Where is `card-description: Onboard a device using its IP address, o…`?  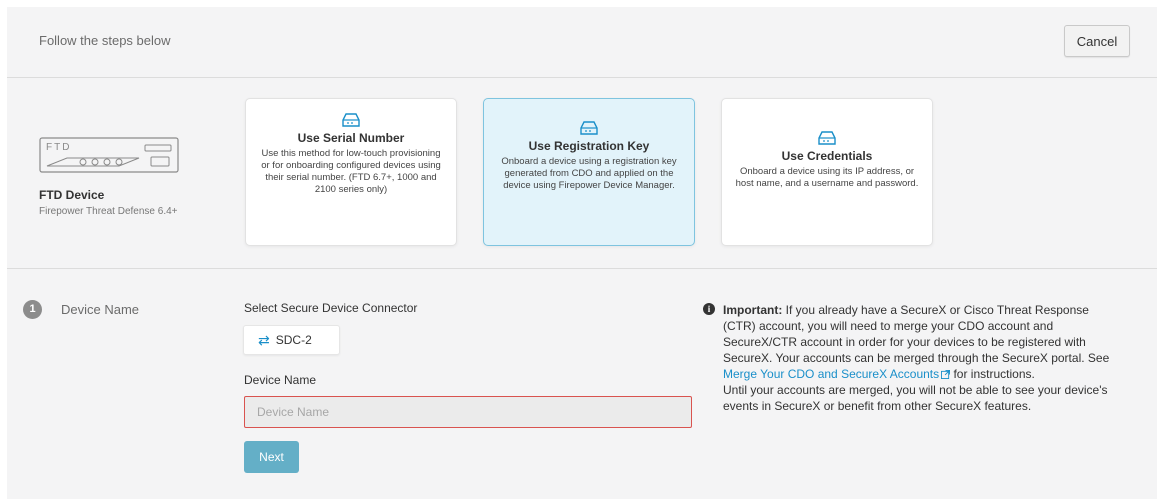
card-description: Onboard a device using its IP address, o… is located at coordinates (827, 177).